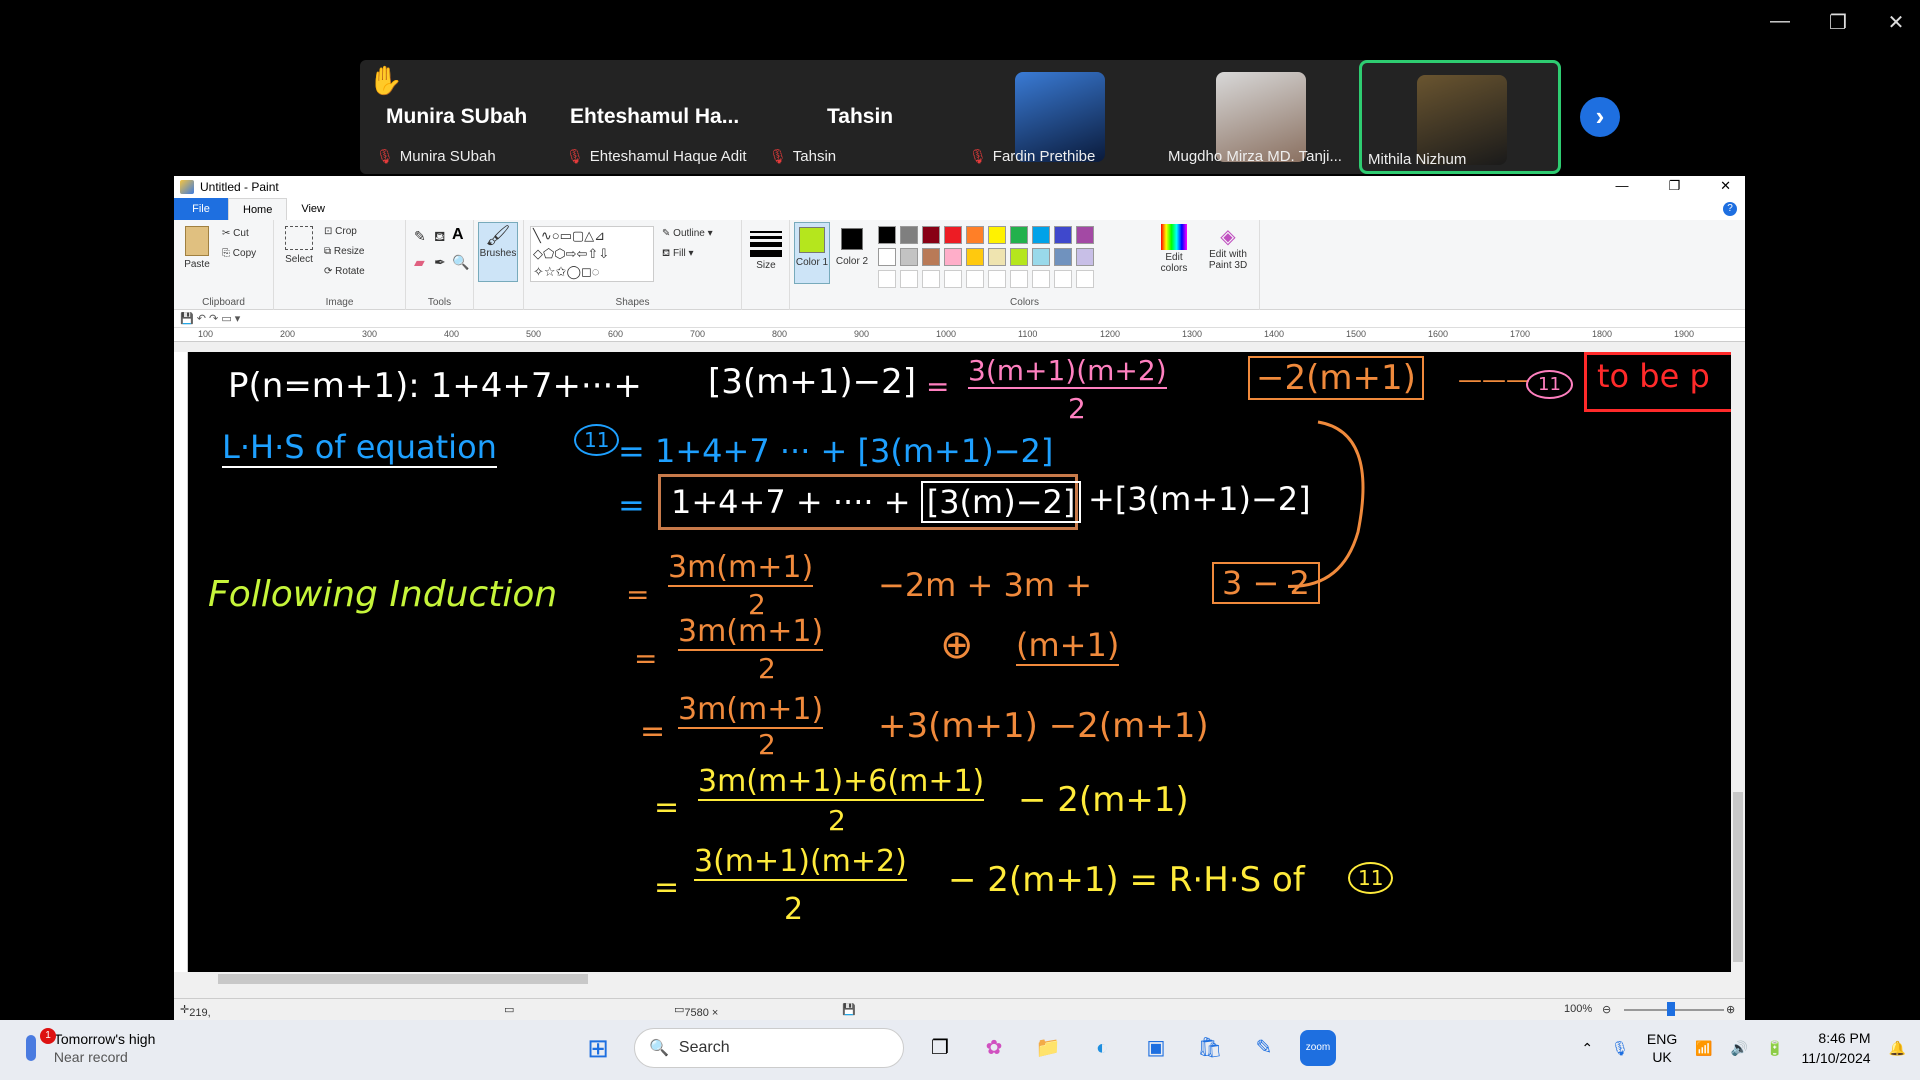 Image resolution: width=1920 pixels, height=1080 pixels. Describe the element at coordinates (460, 262) in the screenshot. I see `magnifier-icon: 🔍` at that location.